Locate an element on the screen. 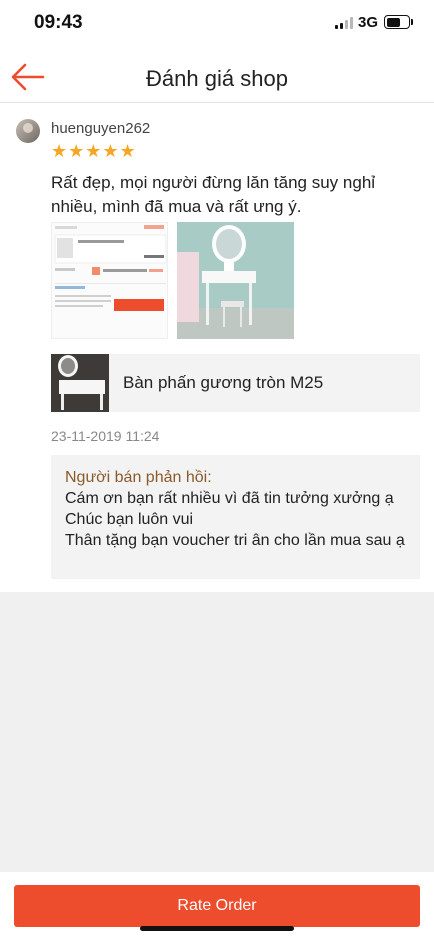 The image size is (434, 941). status-time: 09:43 is located at coordinates (58, 22).